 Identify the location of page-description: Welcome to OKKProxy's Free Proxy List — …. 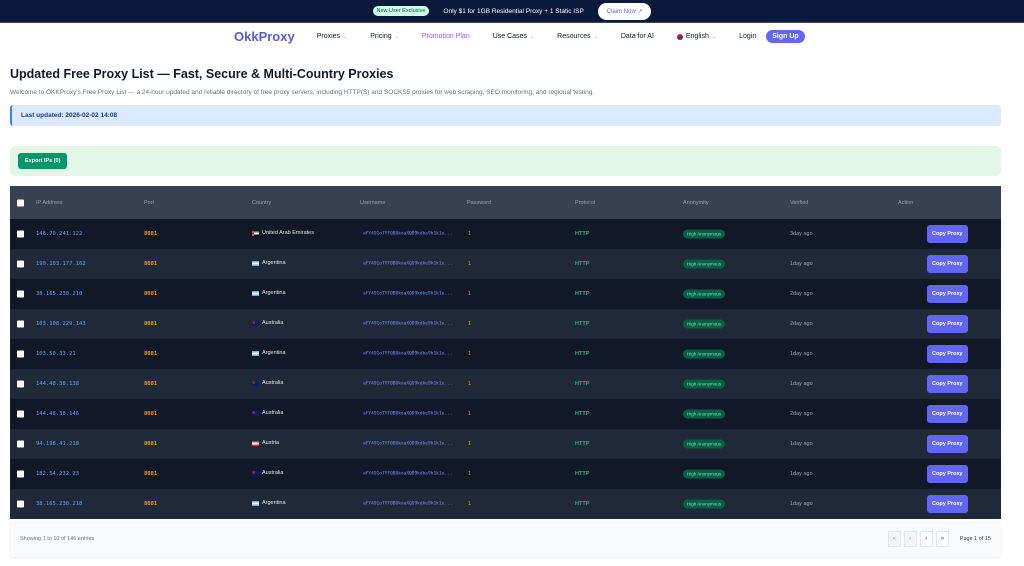
(302, 92).